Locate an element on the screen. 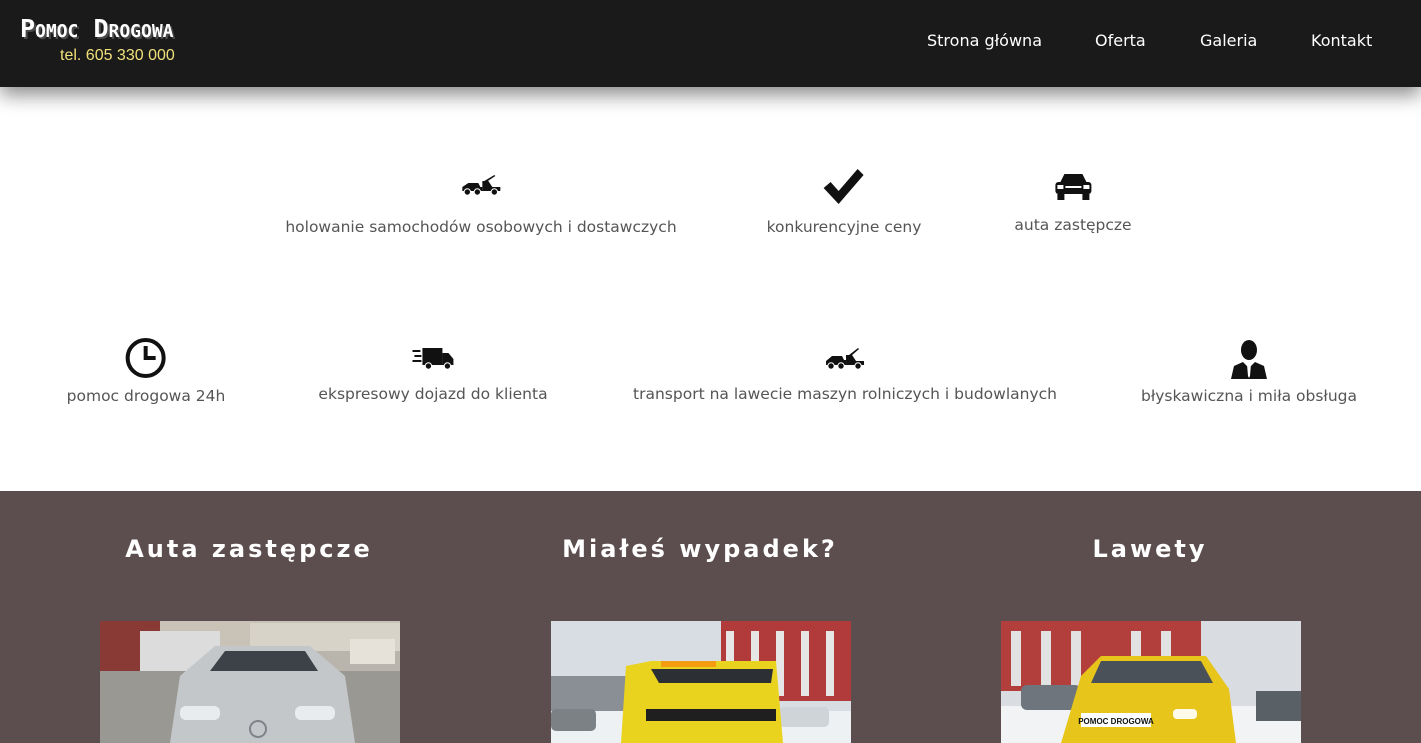 This screenshot has width=1421, height=743. fast-van-icon is located at coordinates (432, 359).